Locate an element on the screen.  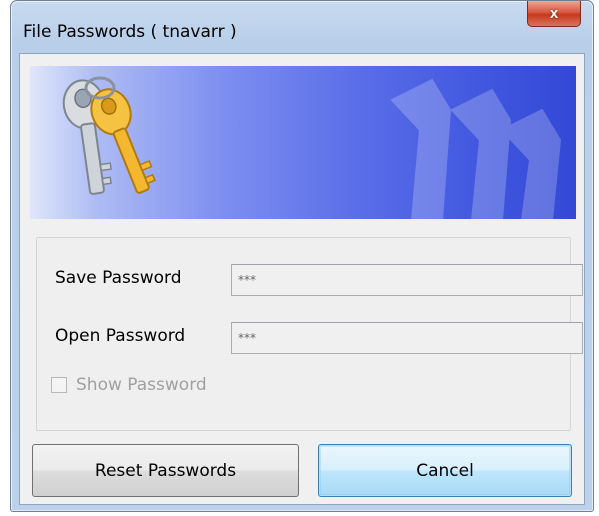
keys-watermark-icon is located at coordinates (476, 148).